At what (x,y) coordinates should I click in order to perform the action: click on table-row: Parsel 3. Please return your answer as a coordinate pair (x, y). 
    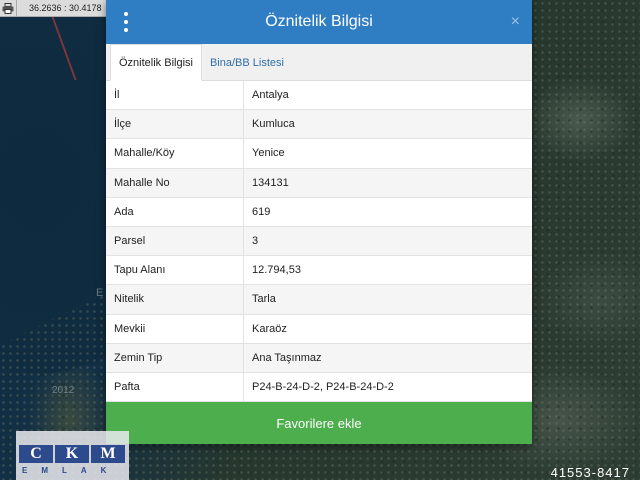
    Looking at the image, I should click on (319, 241).